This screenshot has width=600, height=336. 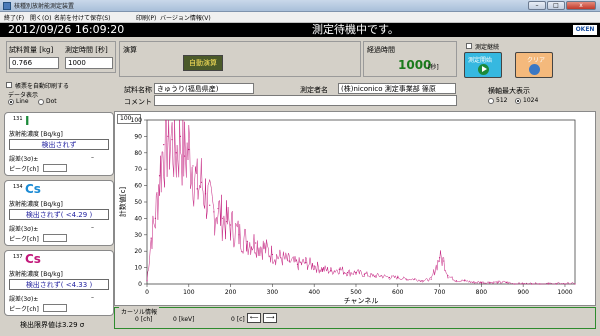 I want to click on i131-symbol: I, so click(x=27, y=121).